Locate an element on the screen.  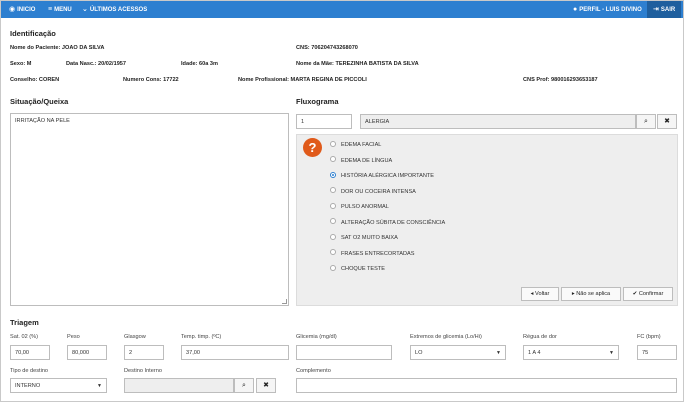
complemento-input is located at coordinates (486, 385).